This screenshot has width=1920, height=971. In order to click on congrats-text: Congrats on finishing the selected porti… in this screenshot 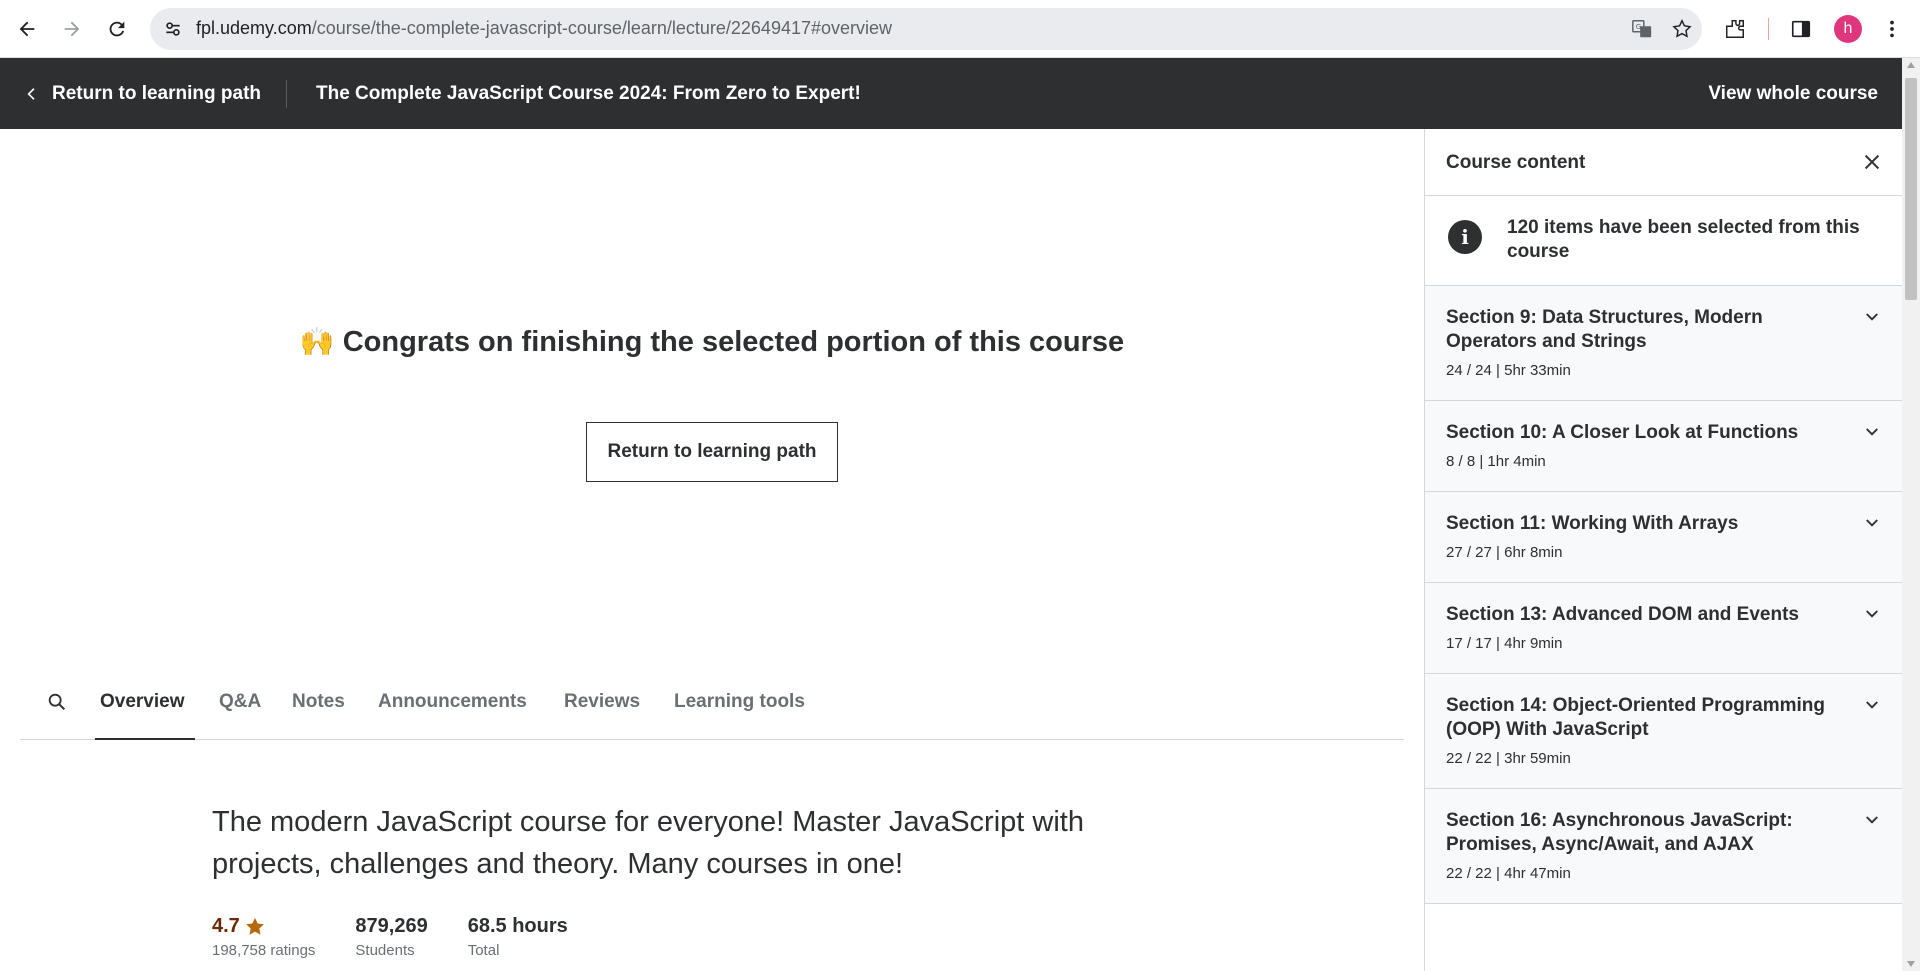, I will do `click(733, 342)`.